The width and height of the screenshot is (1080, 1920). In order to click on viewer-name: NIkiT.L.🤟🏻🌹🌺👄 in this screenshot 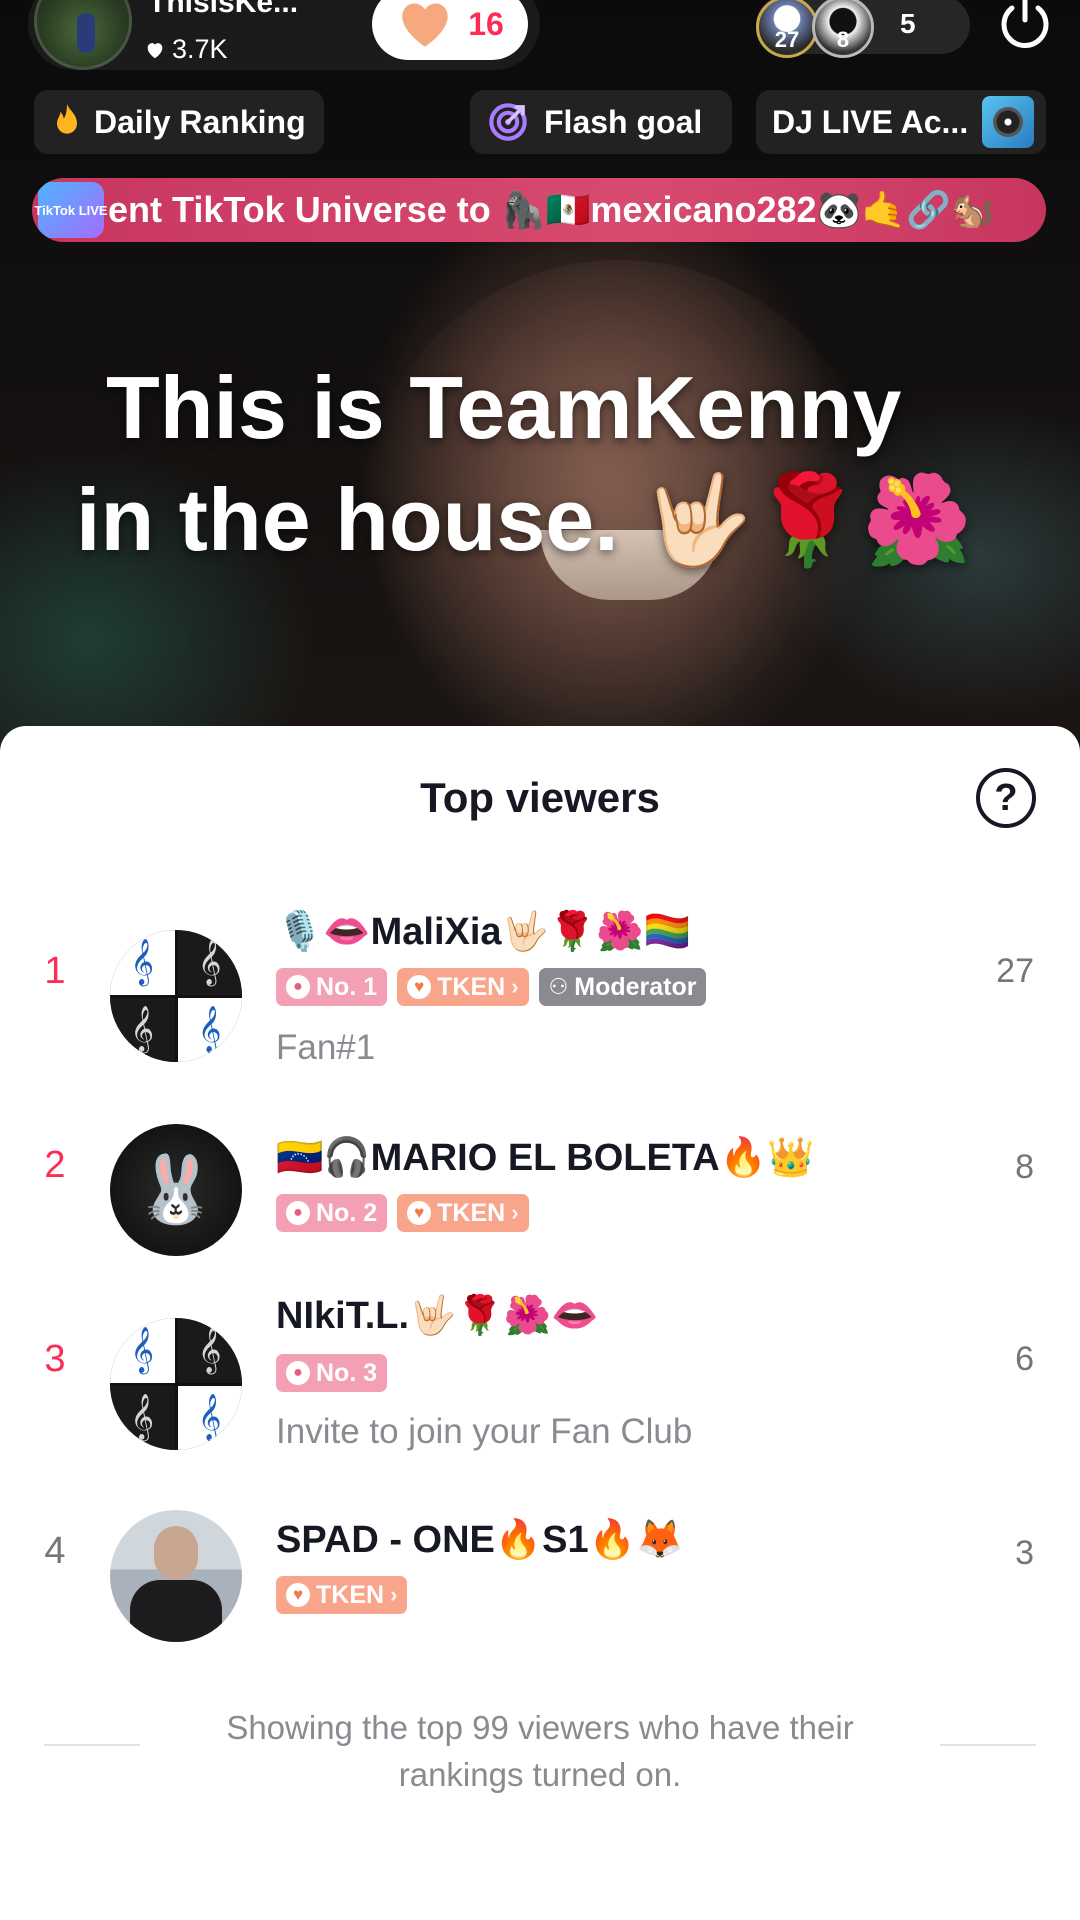, I will do `click(437, 1316)`.